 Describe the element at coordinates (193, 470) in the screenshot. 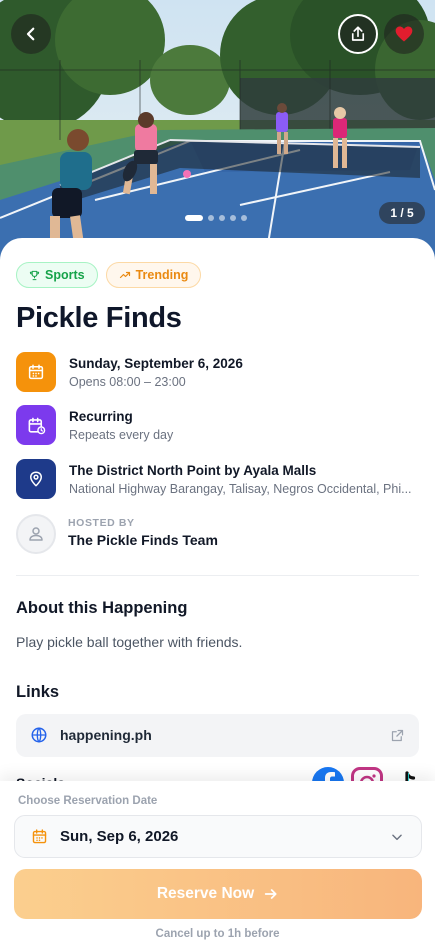

I see `venue-name: The District North Point by Ayala Malls` at that location.